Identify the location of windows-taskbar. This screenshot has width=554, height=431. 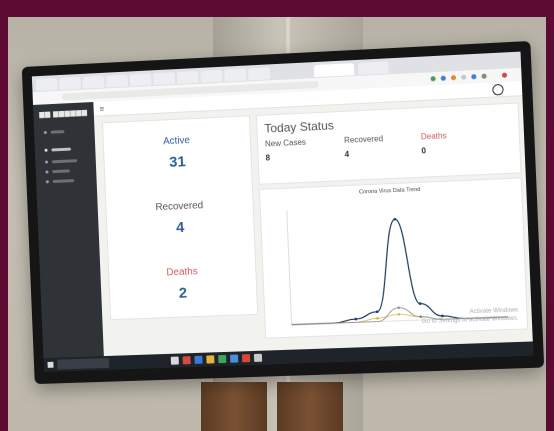
(288, 356).